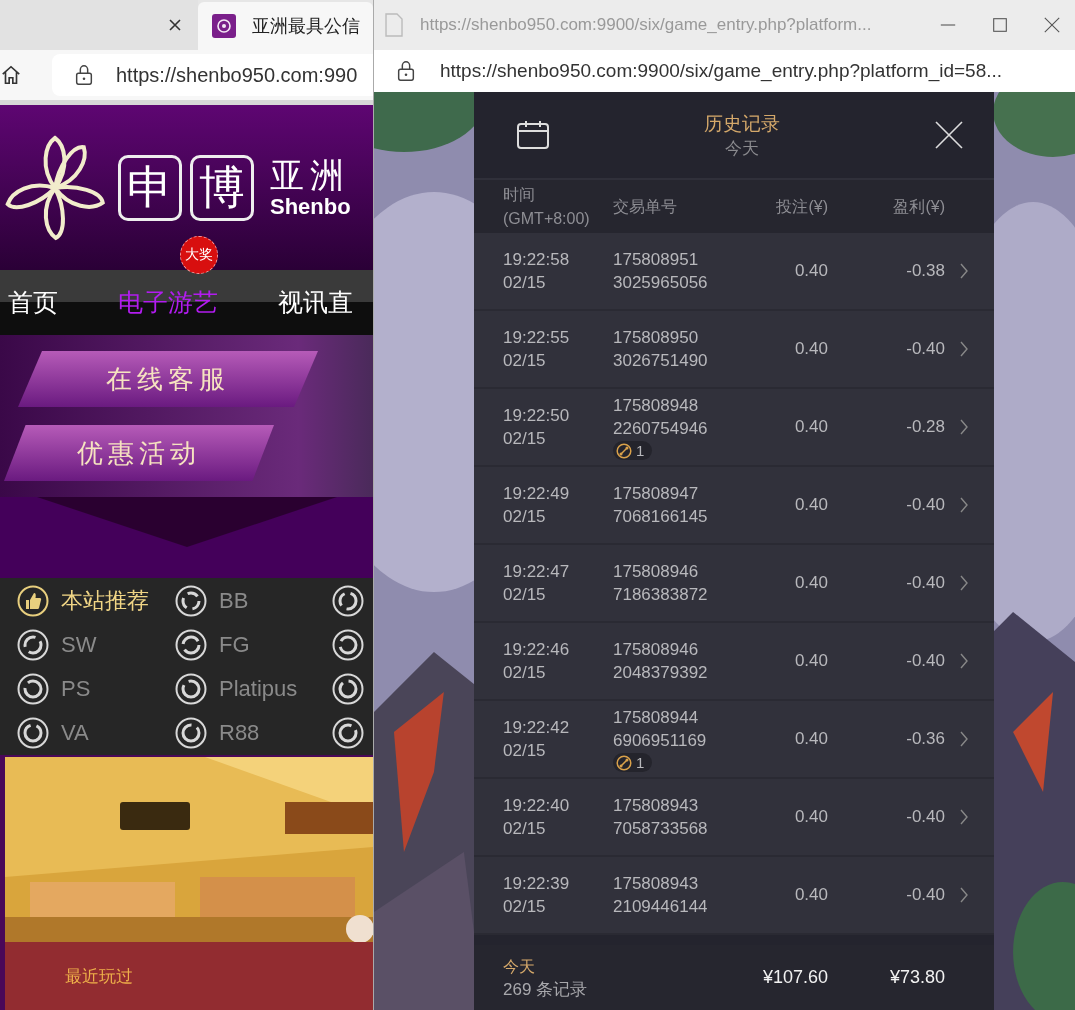 The height and width of the screenshot is (1010, 1075). Describe the element at coordinates (105, 600) in the screenshot. I see `provider-link: 本站推荐` at that location.